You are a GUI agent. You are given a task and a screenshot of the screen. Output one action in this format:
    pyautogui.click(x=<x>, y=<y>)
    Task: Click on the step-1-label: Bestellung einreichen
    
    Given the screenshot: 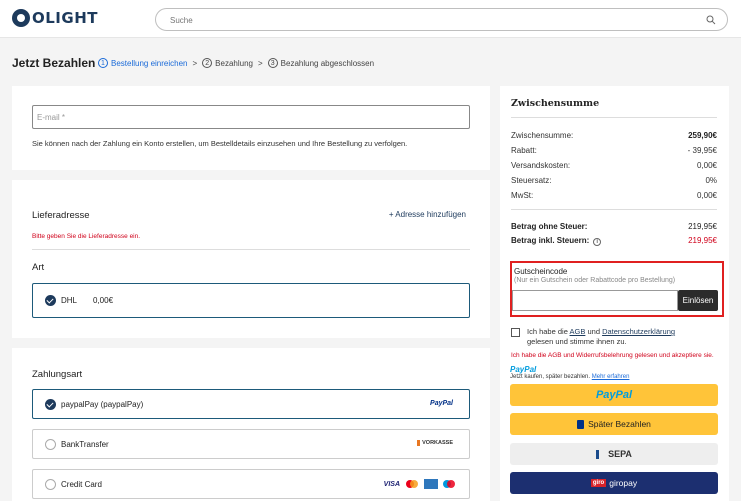 What is the action you would take?
    pyautogui.click(x=149, y=63)
    